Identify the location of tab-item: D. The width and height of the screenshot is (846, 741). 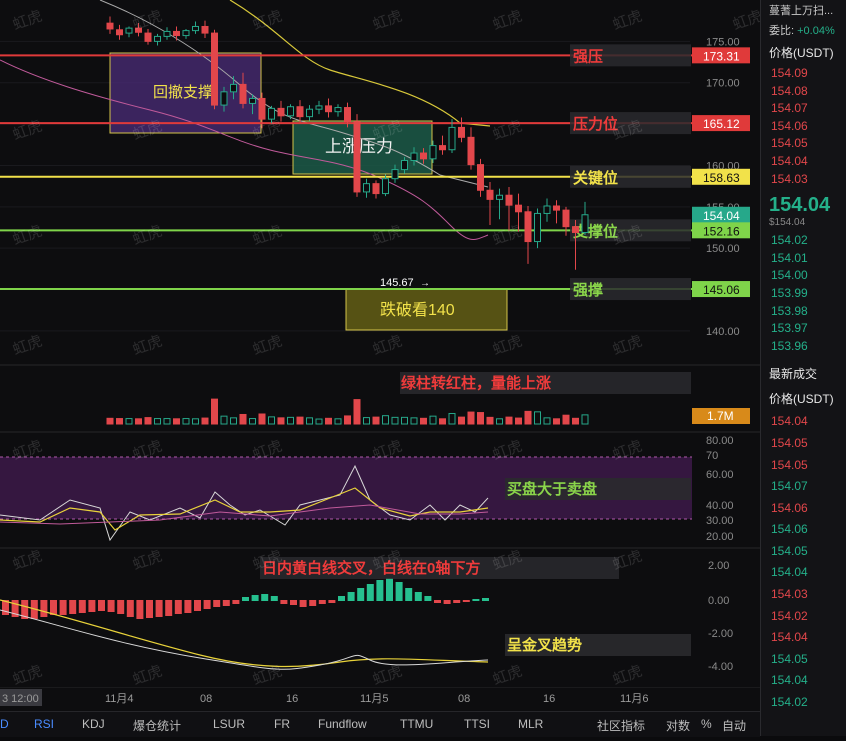
(4, 724).